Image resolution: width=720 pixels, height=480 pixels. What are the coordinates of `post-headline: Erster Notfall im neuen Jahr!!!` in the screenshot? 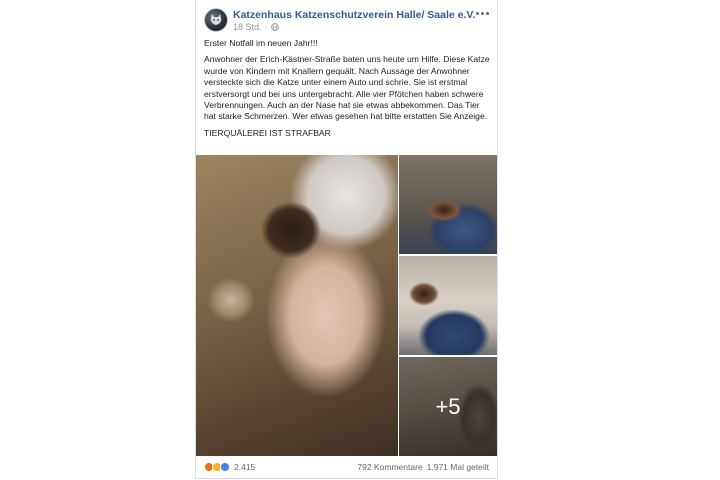 It's located at (261, 43).